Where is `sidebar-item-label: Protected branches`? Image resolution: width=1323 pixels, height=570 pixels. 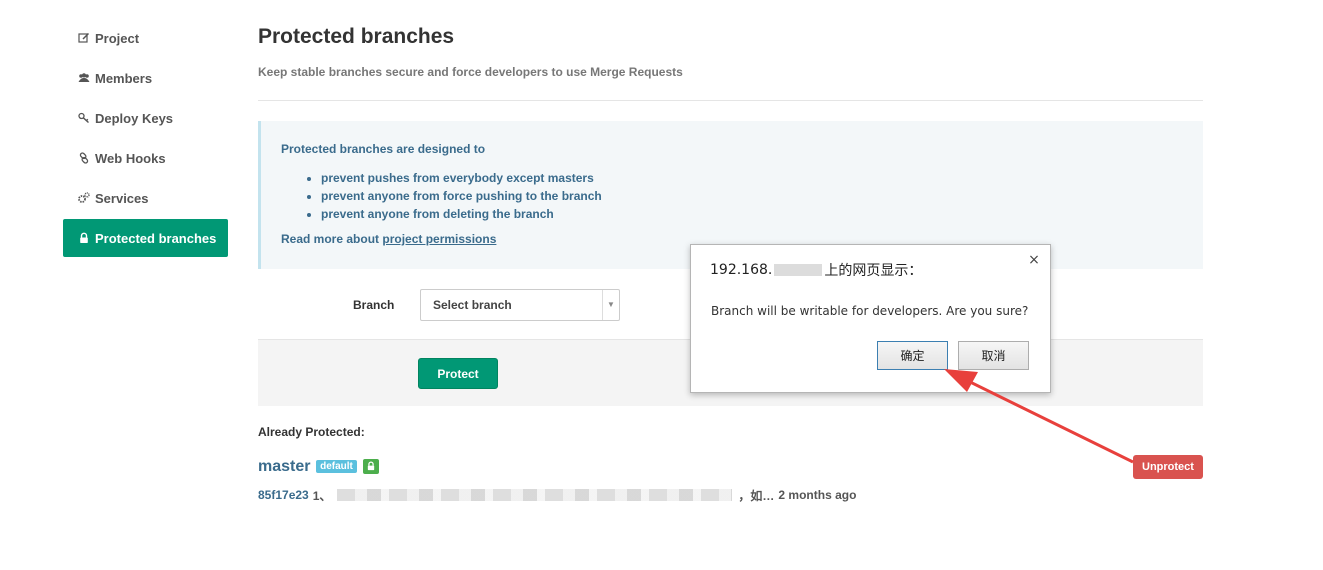
sidebar-item-label: Protected branches is located at coordinates (156, 238).